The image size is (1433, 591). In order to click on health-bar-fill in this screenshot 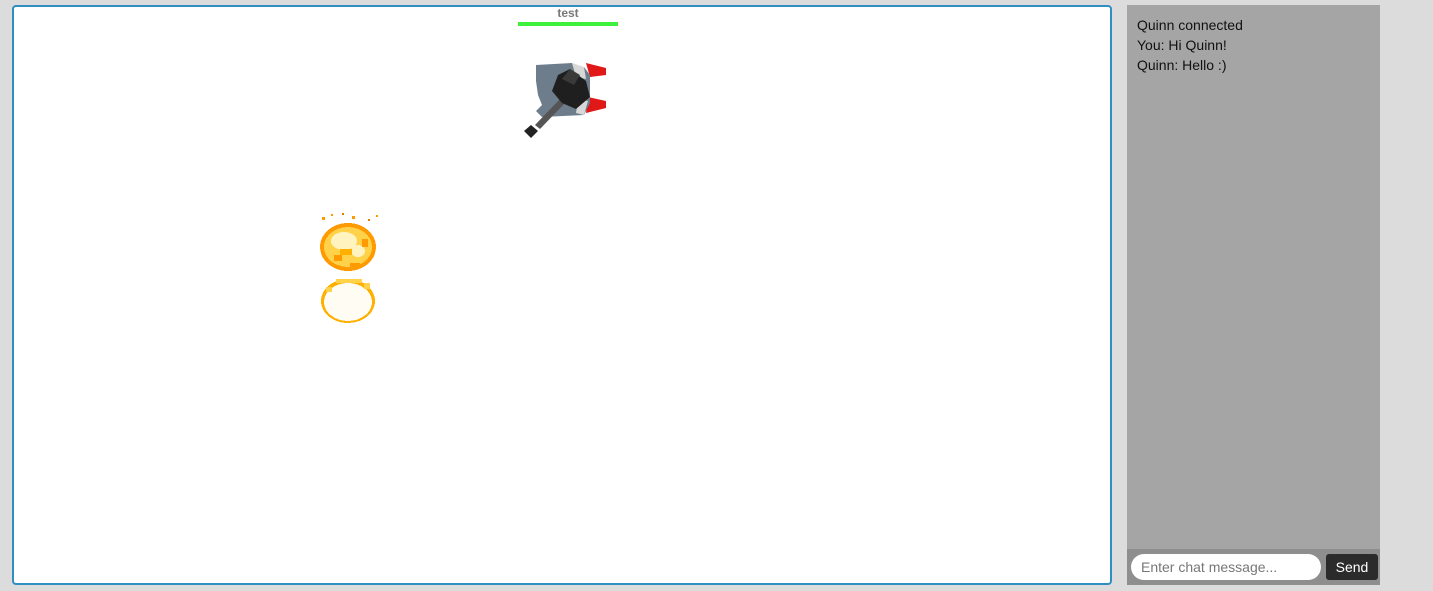, I will do `click(568, 24)`.